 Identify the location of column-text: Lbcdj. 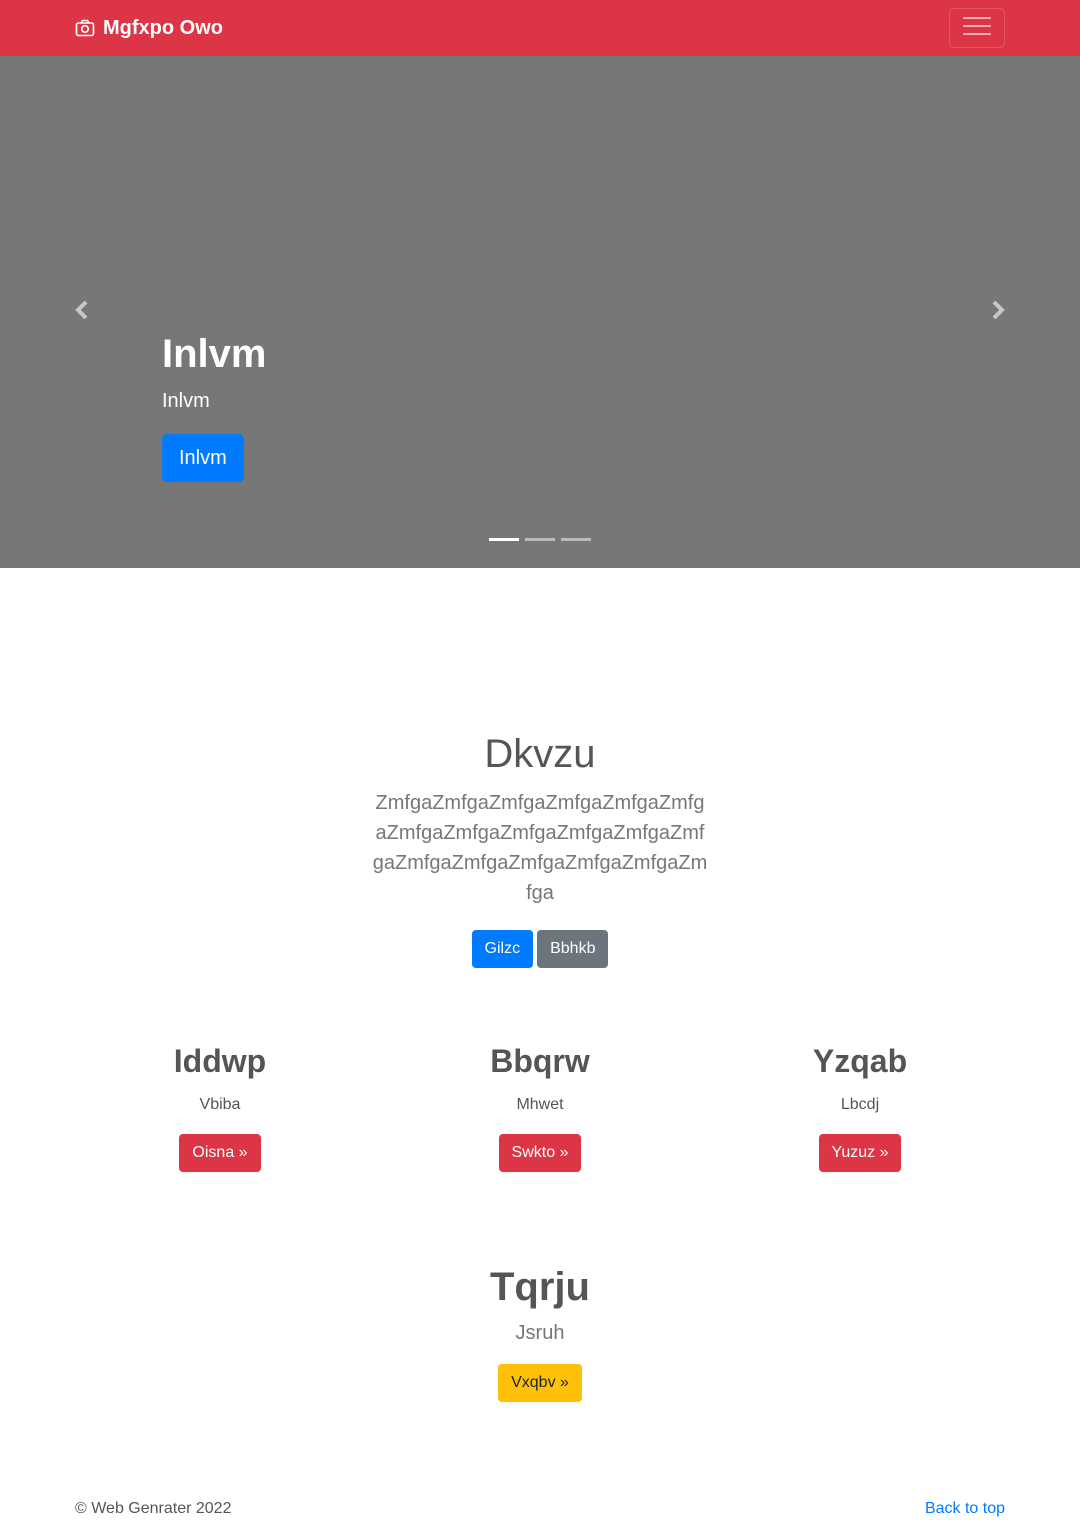
(860, 1104).